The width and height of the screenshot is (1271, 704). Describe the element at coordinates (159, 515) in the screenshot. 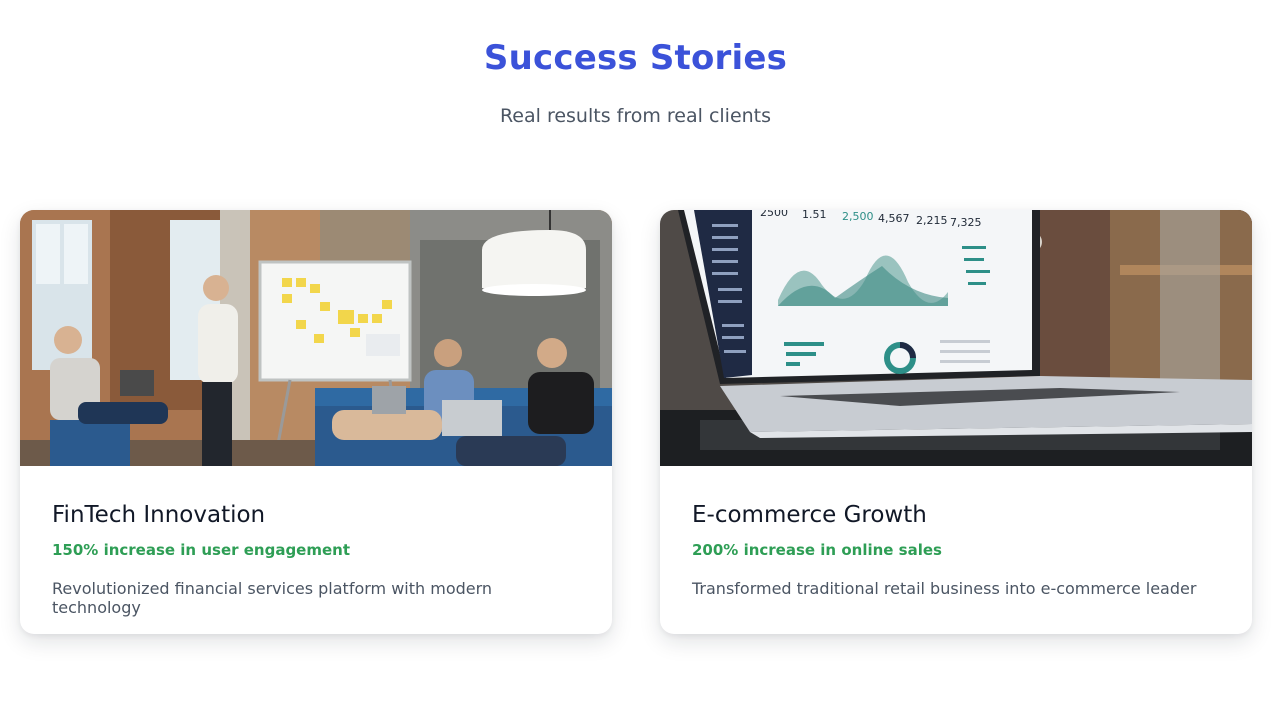

I see `card-title: FinTech Innovation` at that location.